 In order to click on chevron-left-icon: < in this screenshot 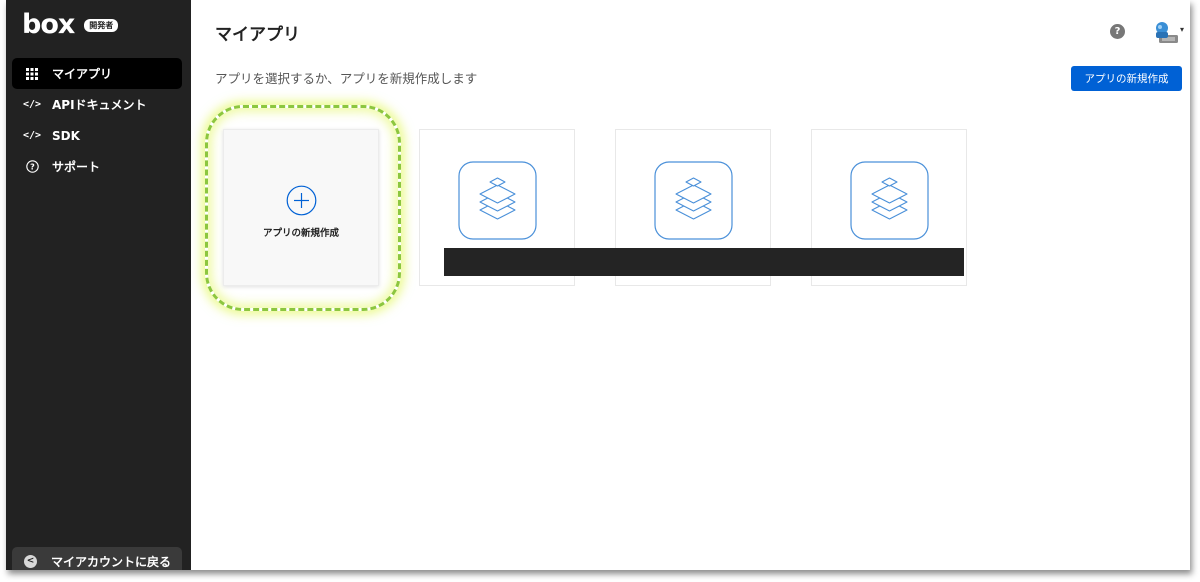, I will do `click(30, 561)`.